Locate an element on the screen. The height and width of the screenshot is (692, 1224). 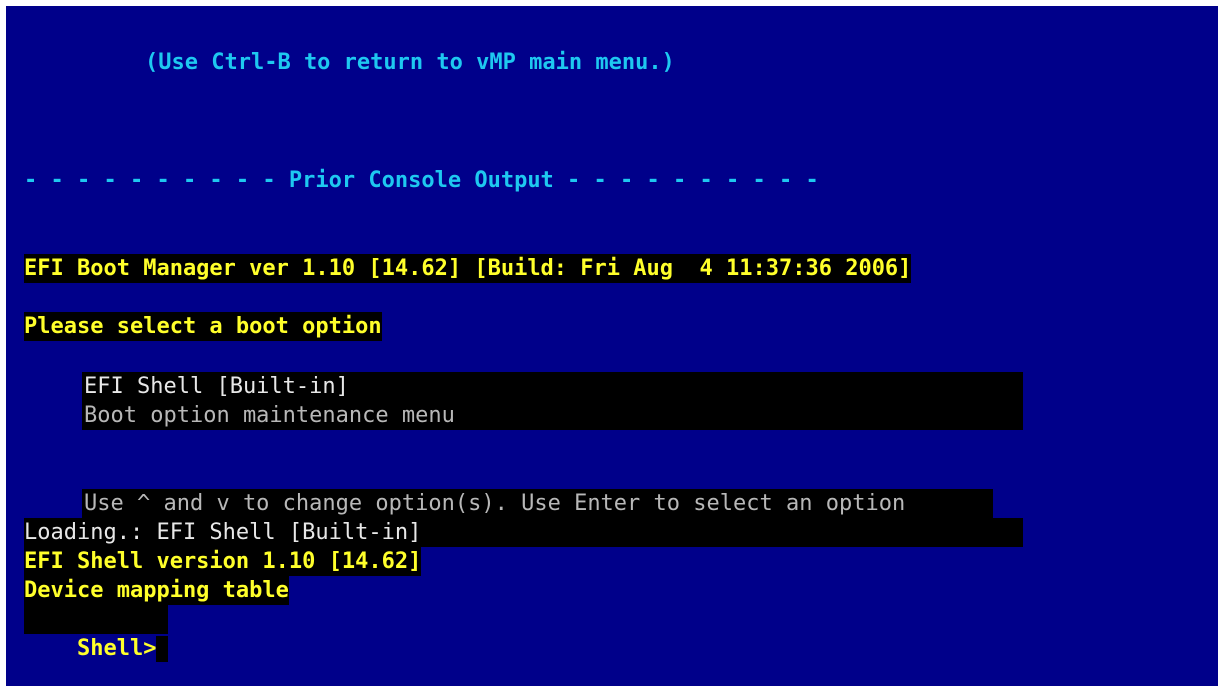
shell-prompt-text: Shell> is located at coordinates (116, 648).